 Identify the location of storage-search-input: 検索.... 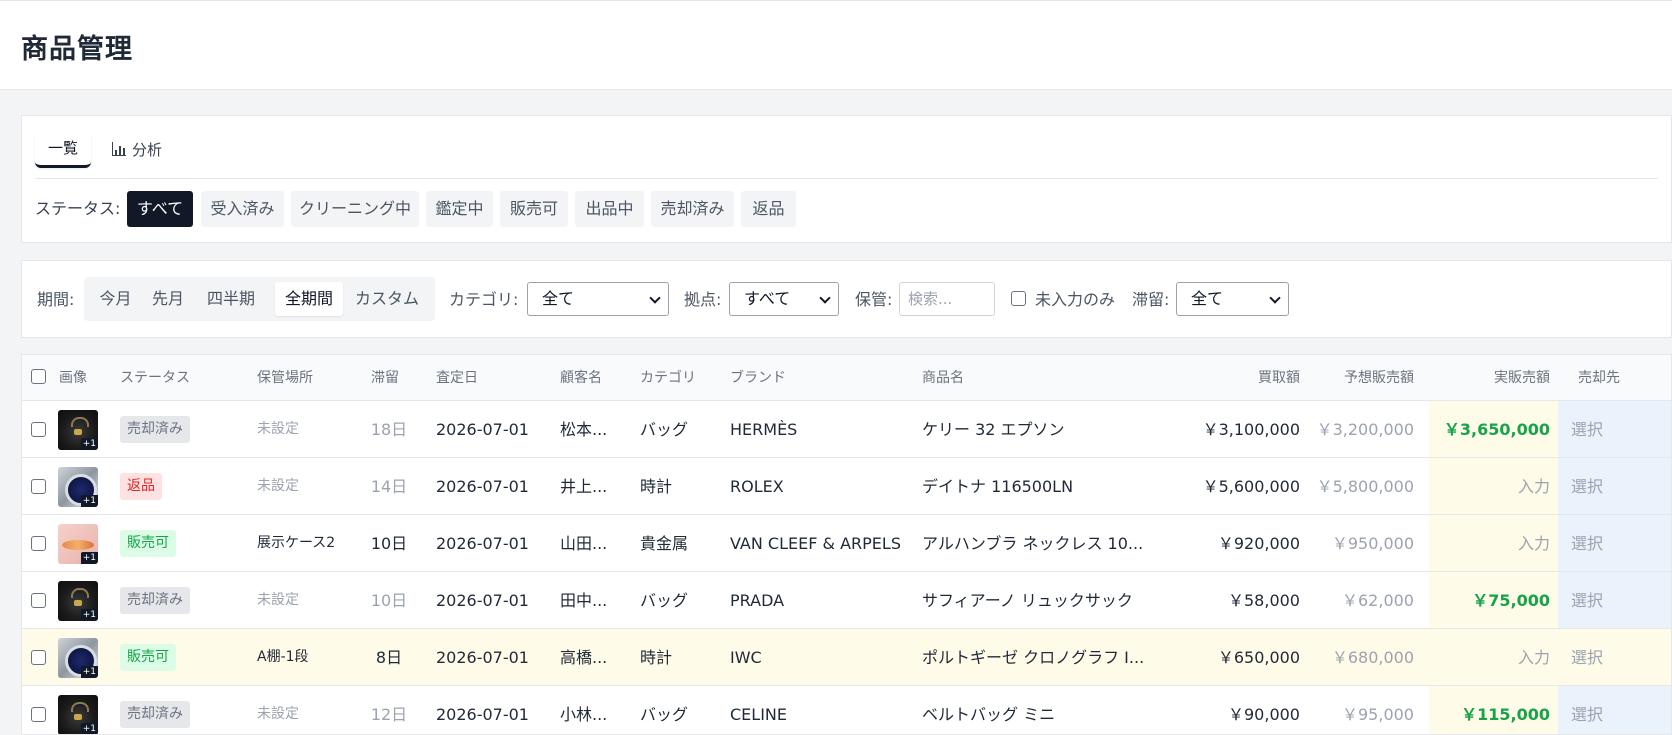
(947, 299).